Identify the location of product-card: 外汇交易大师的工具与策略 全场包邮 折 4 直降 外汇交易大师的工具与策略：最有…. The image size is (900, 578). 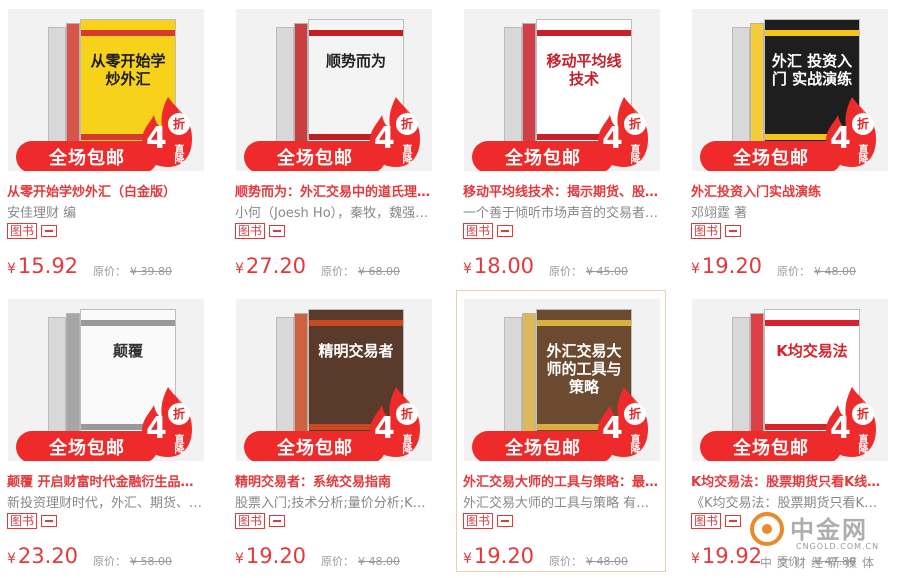
(561, 431).